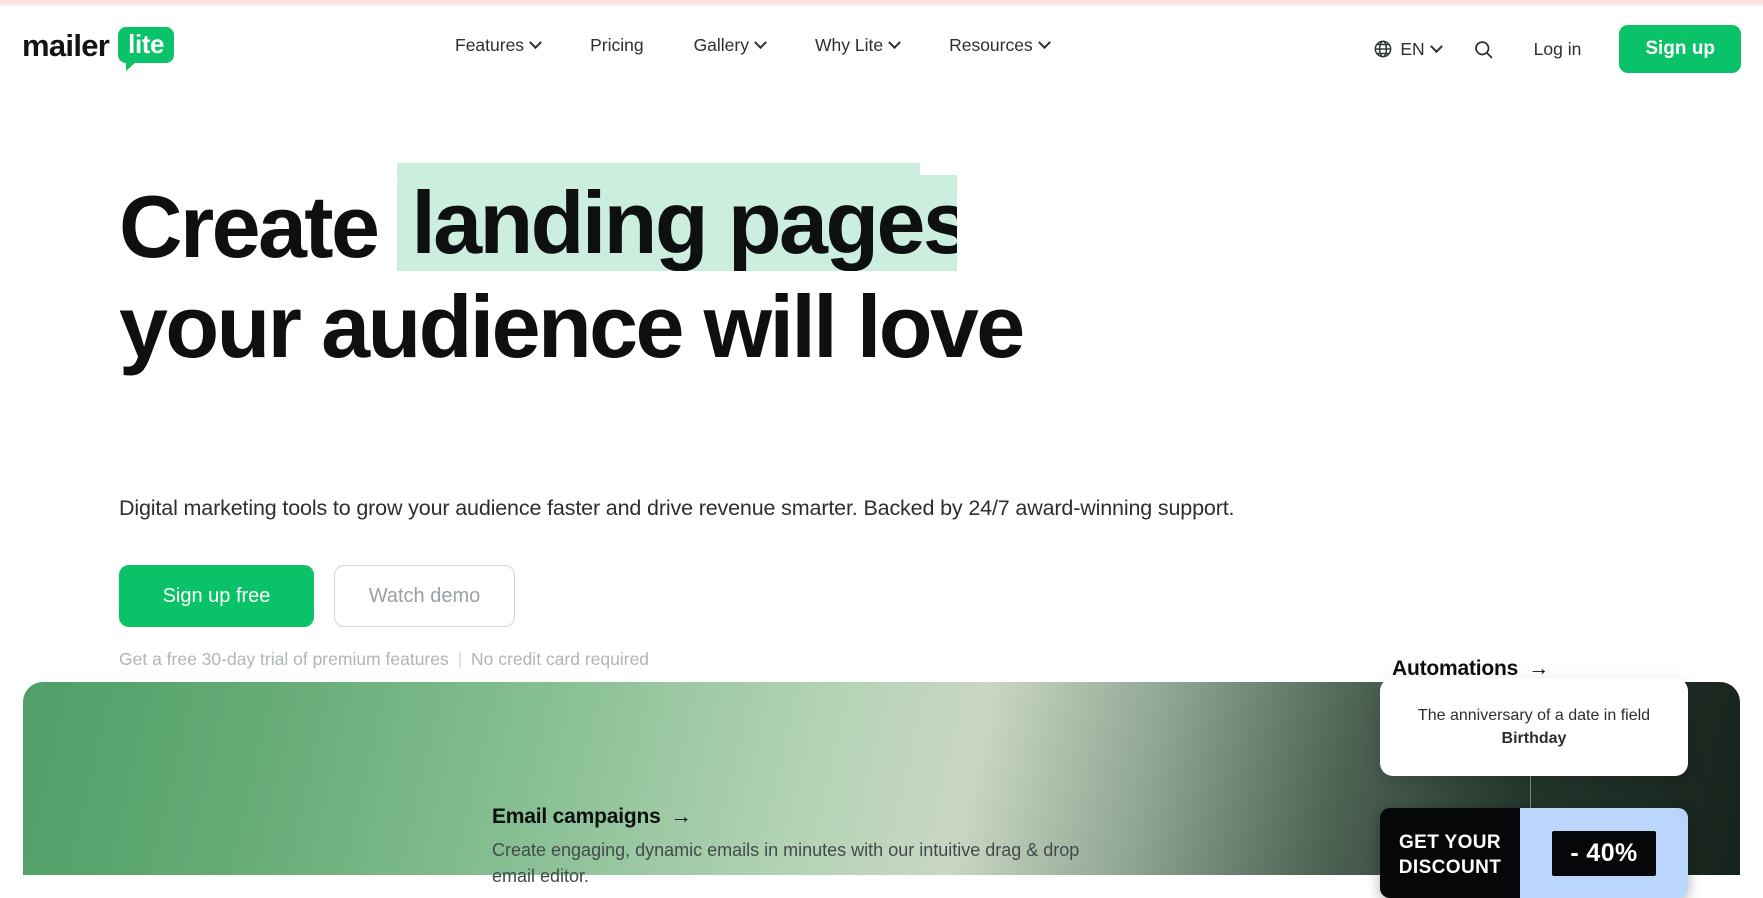 Image resolution: width=1763 pixels, height=898 pixels. What do you see at coordinates (721, 45) in the screenshot?
I see `nav-label-gallery: Gallery` at bounding box center [721, 45].